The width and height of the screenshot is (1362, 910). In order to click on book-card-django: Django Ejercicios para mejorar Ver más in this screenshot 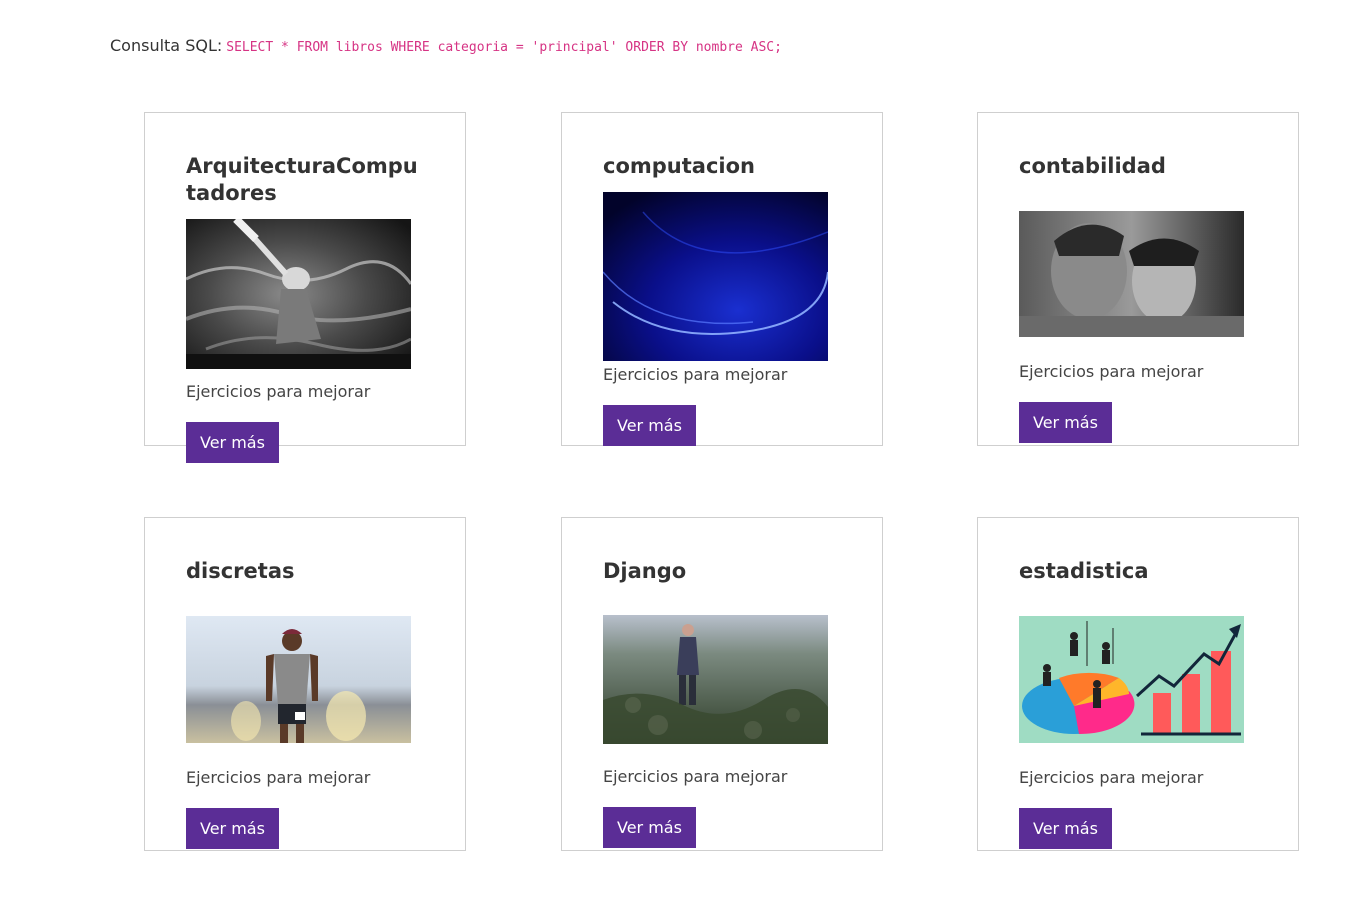, I will do `click(722, 684)`.